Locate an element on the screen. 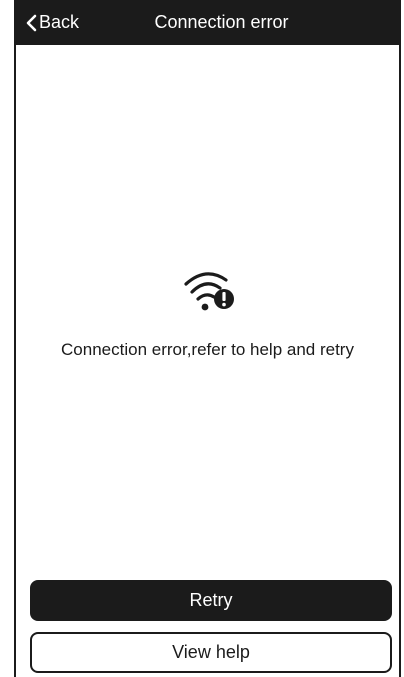 This screenshot has width=404, height=677. back-label: Back is located at coordinates (59, 22).